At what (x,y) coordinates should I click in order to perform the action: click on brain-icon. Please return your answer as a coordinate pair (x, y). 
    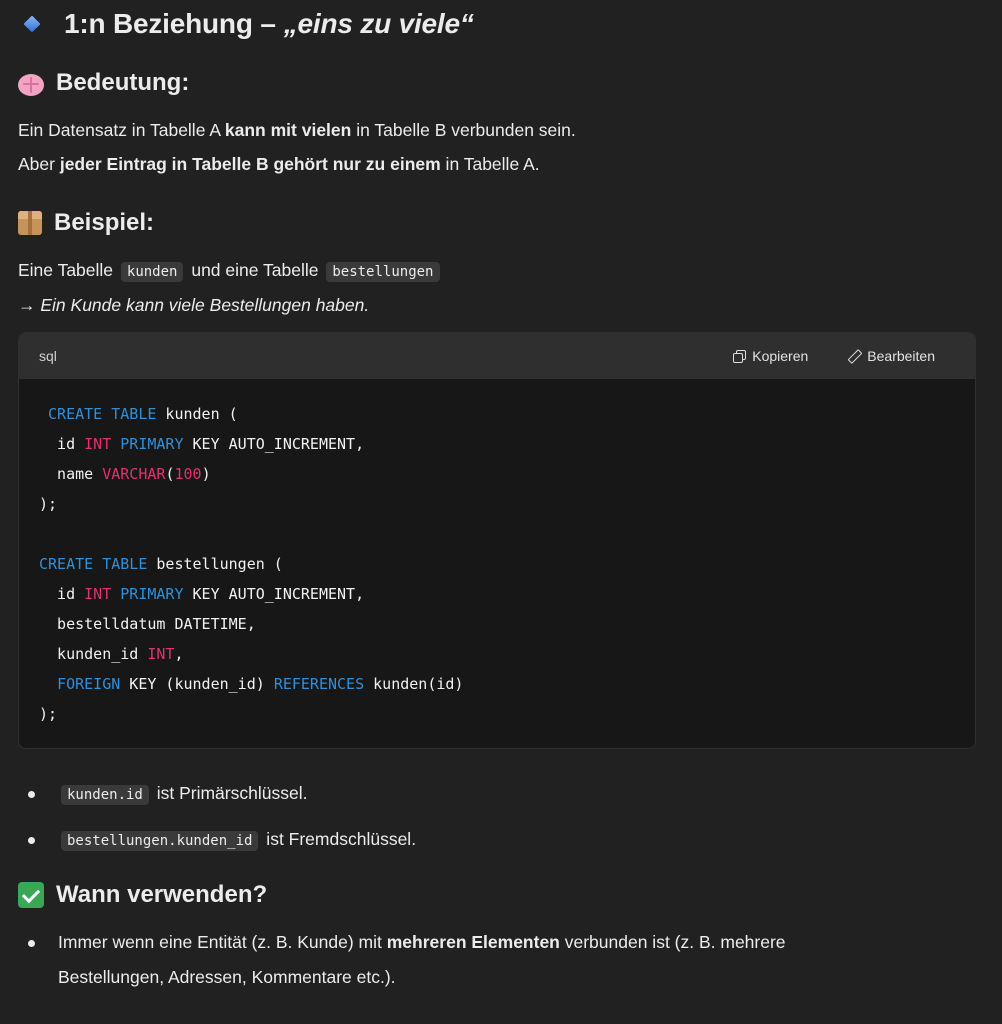
    Looking at the image, I should click on (31, 85).